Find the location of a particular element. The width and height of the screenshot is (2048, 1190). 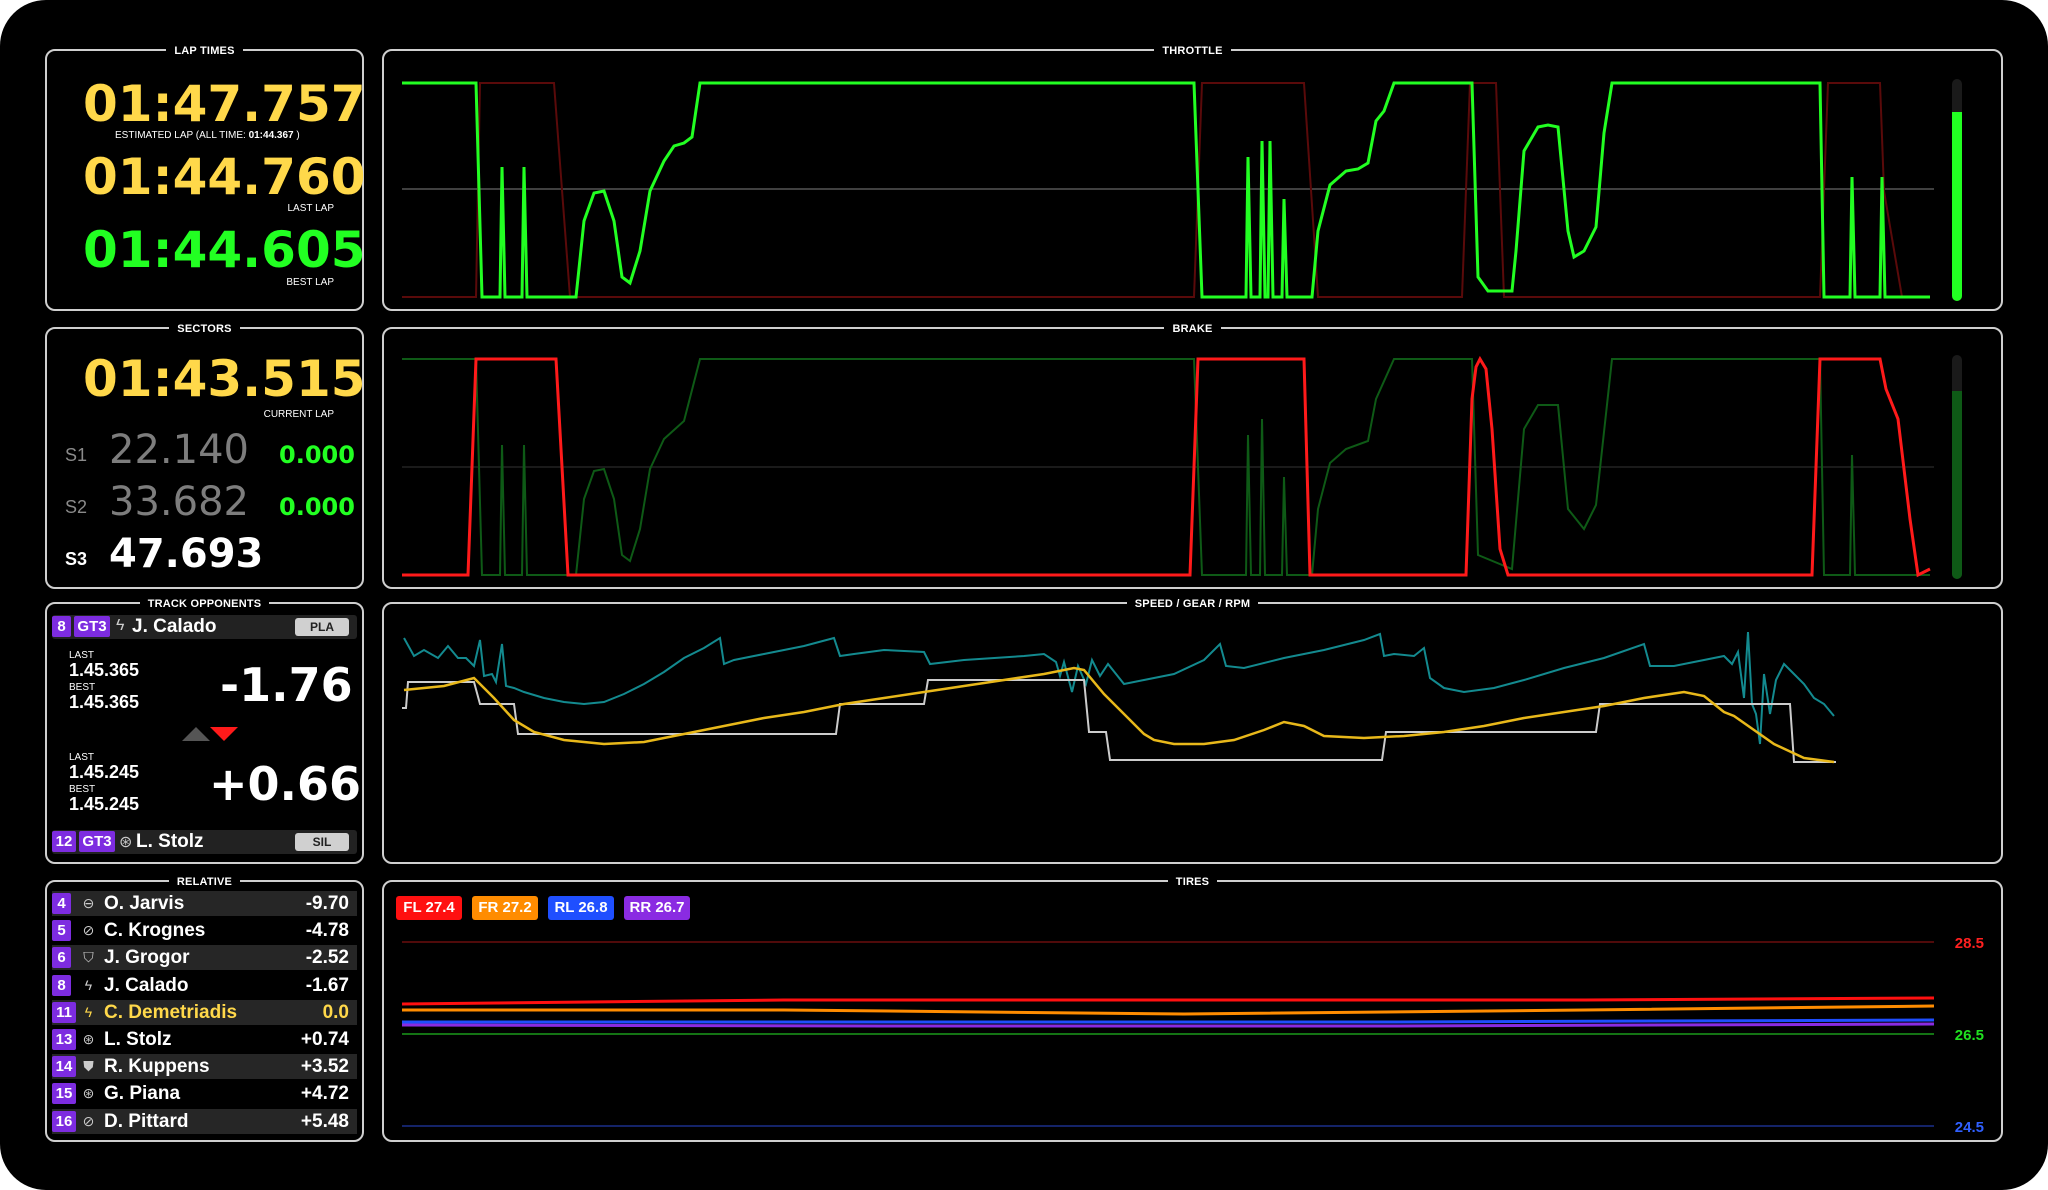

relative-driver-name: G. Piana is located at coordinates (142, 1094).